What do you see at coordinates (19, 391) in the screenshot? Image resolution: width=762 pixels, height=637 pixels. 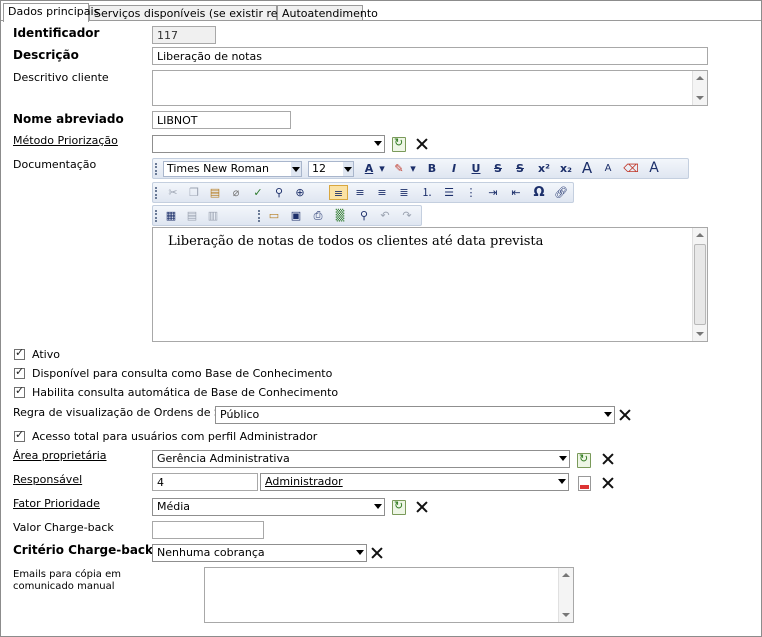 I see `consulta-automatica-checkbox` at bounding box center [19, 391].